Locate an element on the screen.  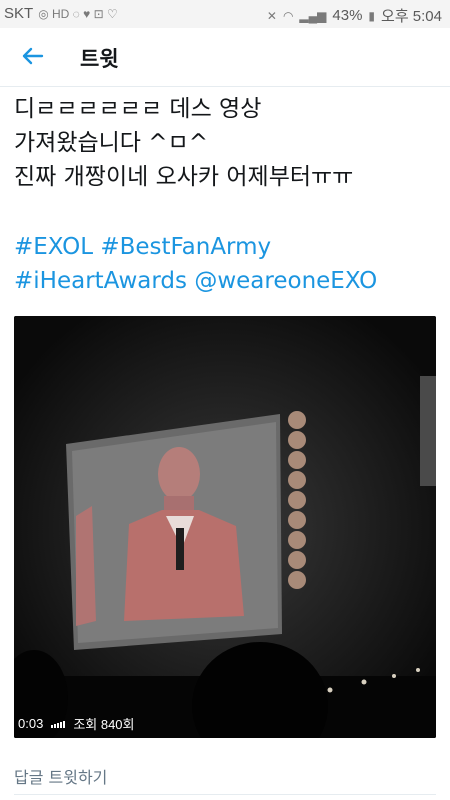
view-count: 조회 840회 is located at coordinates (104, 724).